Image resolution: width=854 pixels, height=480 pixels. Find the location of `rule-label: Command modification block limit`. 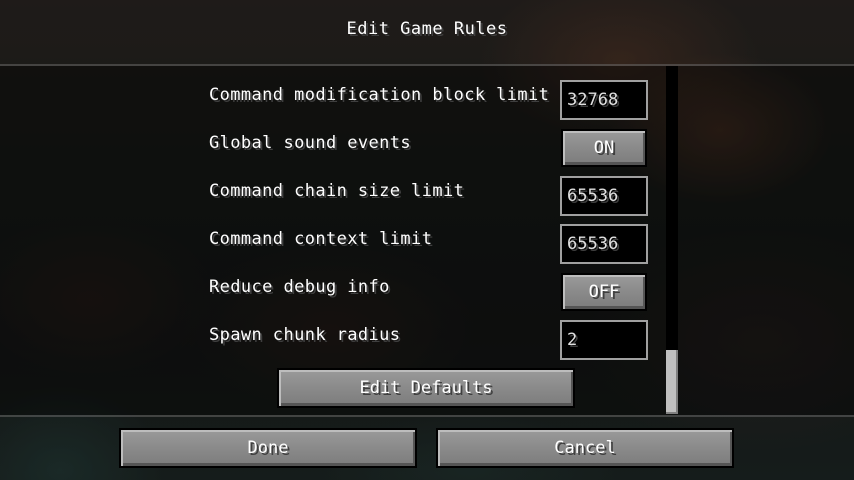

rule-label: Command modification block limit is located at coordinates (379, 95).